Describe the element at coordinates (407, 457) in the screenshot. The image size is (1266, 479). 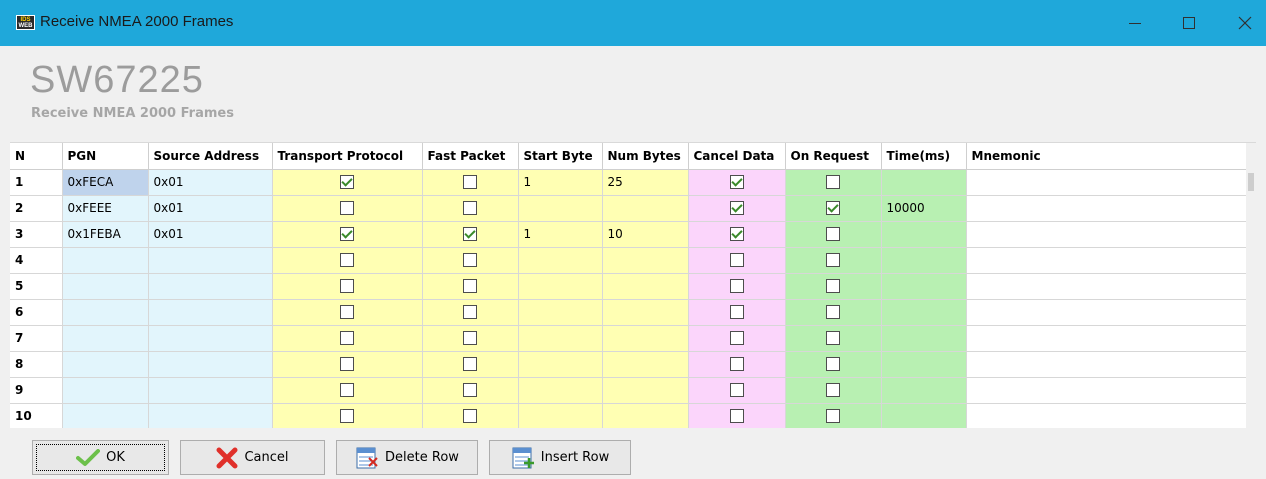
I see `delete-row-button: Delete Row` at that location.